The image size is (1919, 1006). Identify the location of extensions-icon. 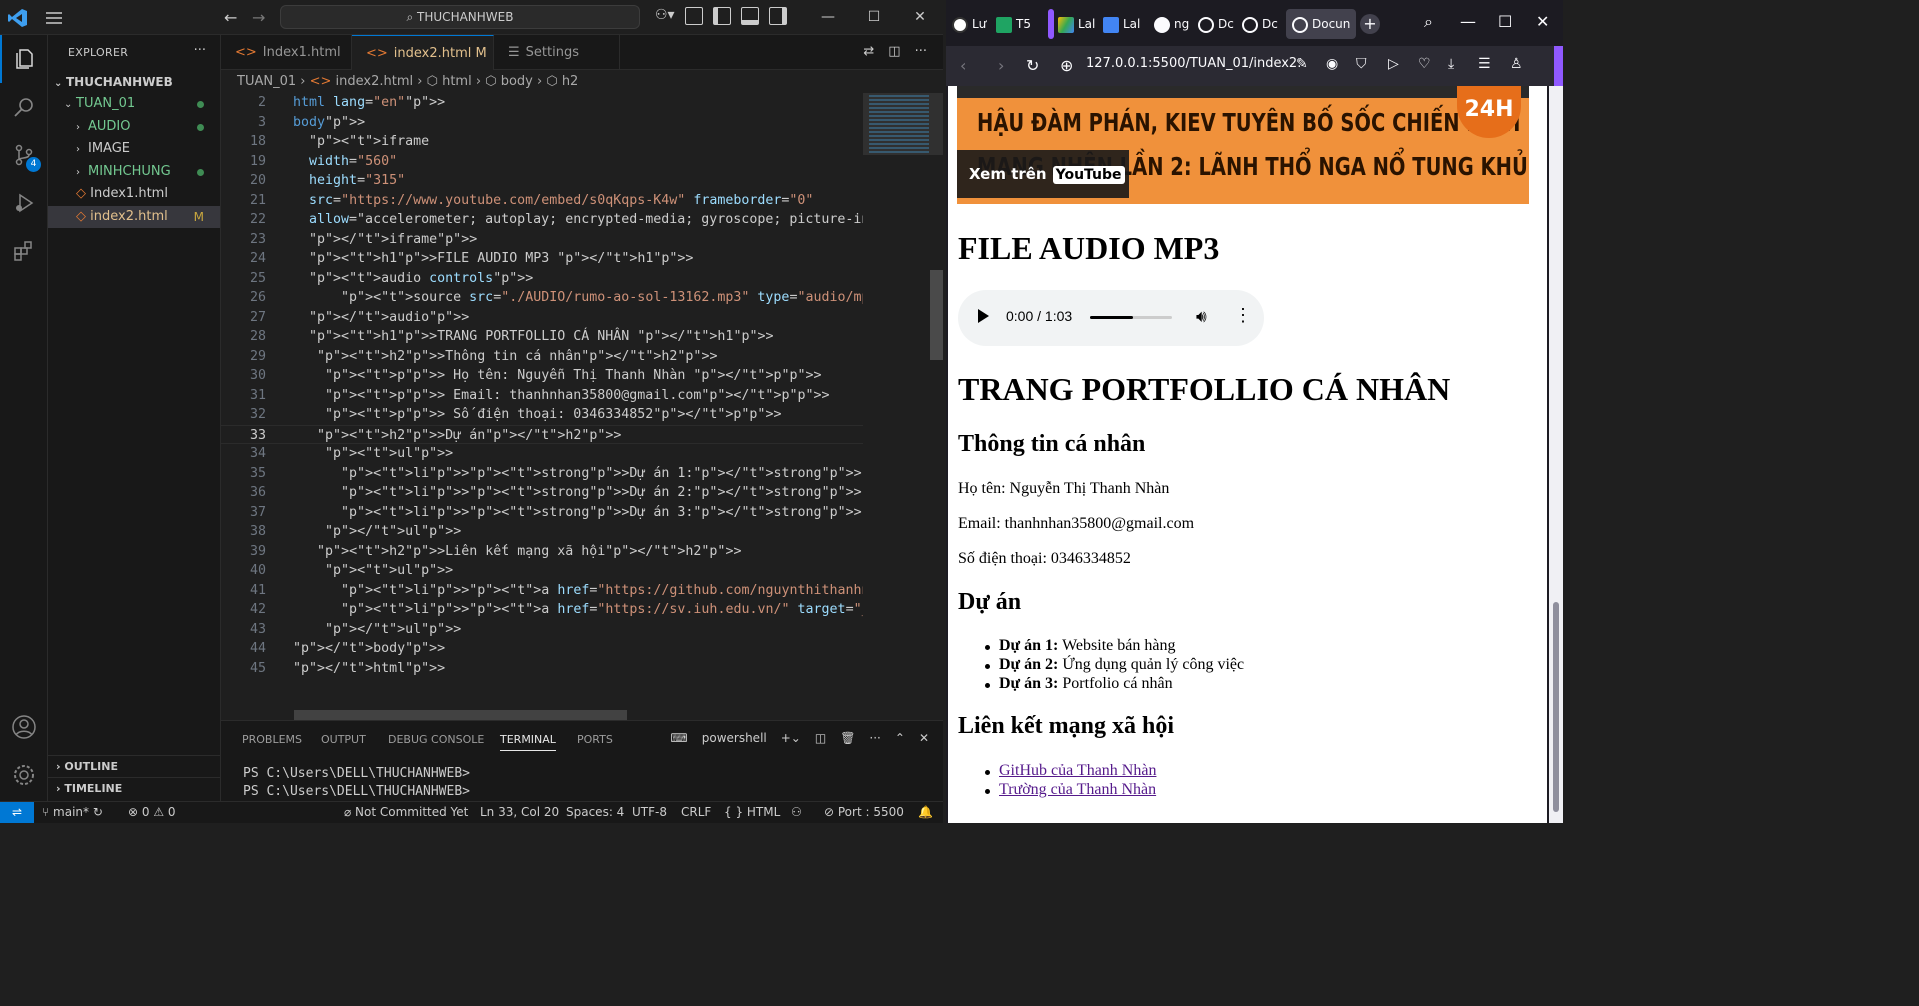
(24, 251).